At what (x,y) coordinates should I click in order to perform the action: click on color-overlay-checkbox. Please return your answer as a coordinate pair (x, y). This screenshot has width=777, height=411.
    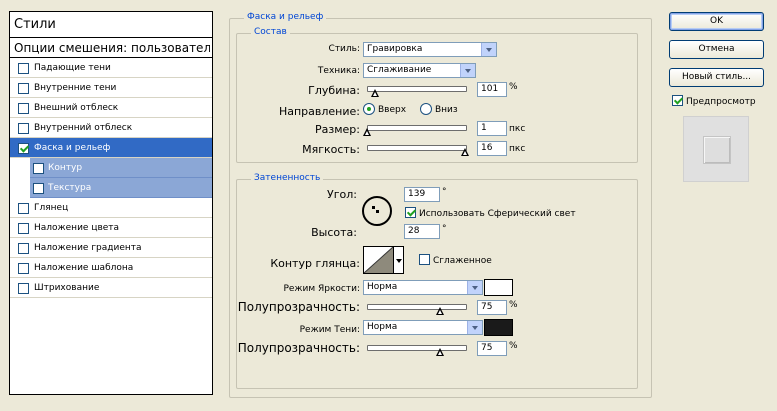
    Looking at the image, I should click on (23, 228).